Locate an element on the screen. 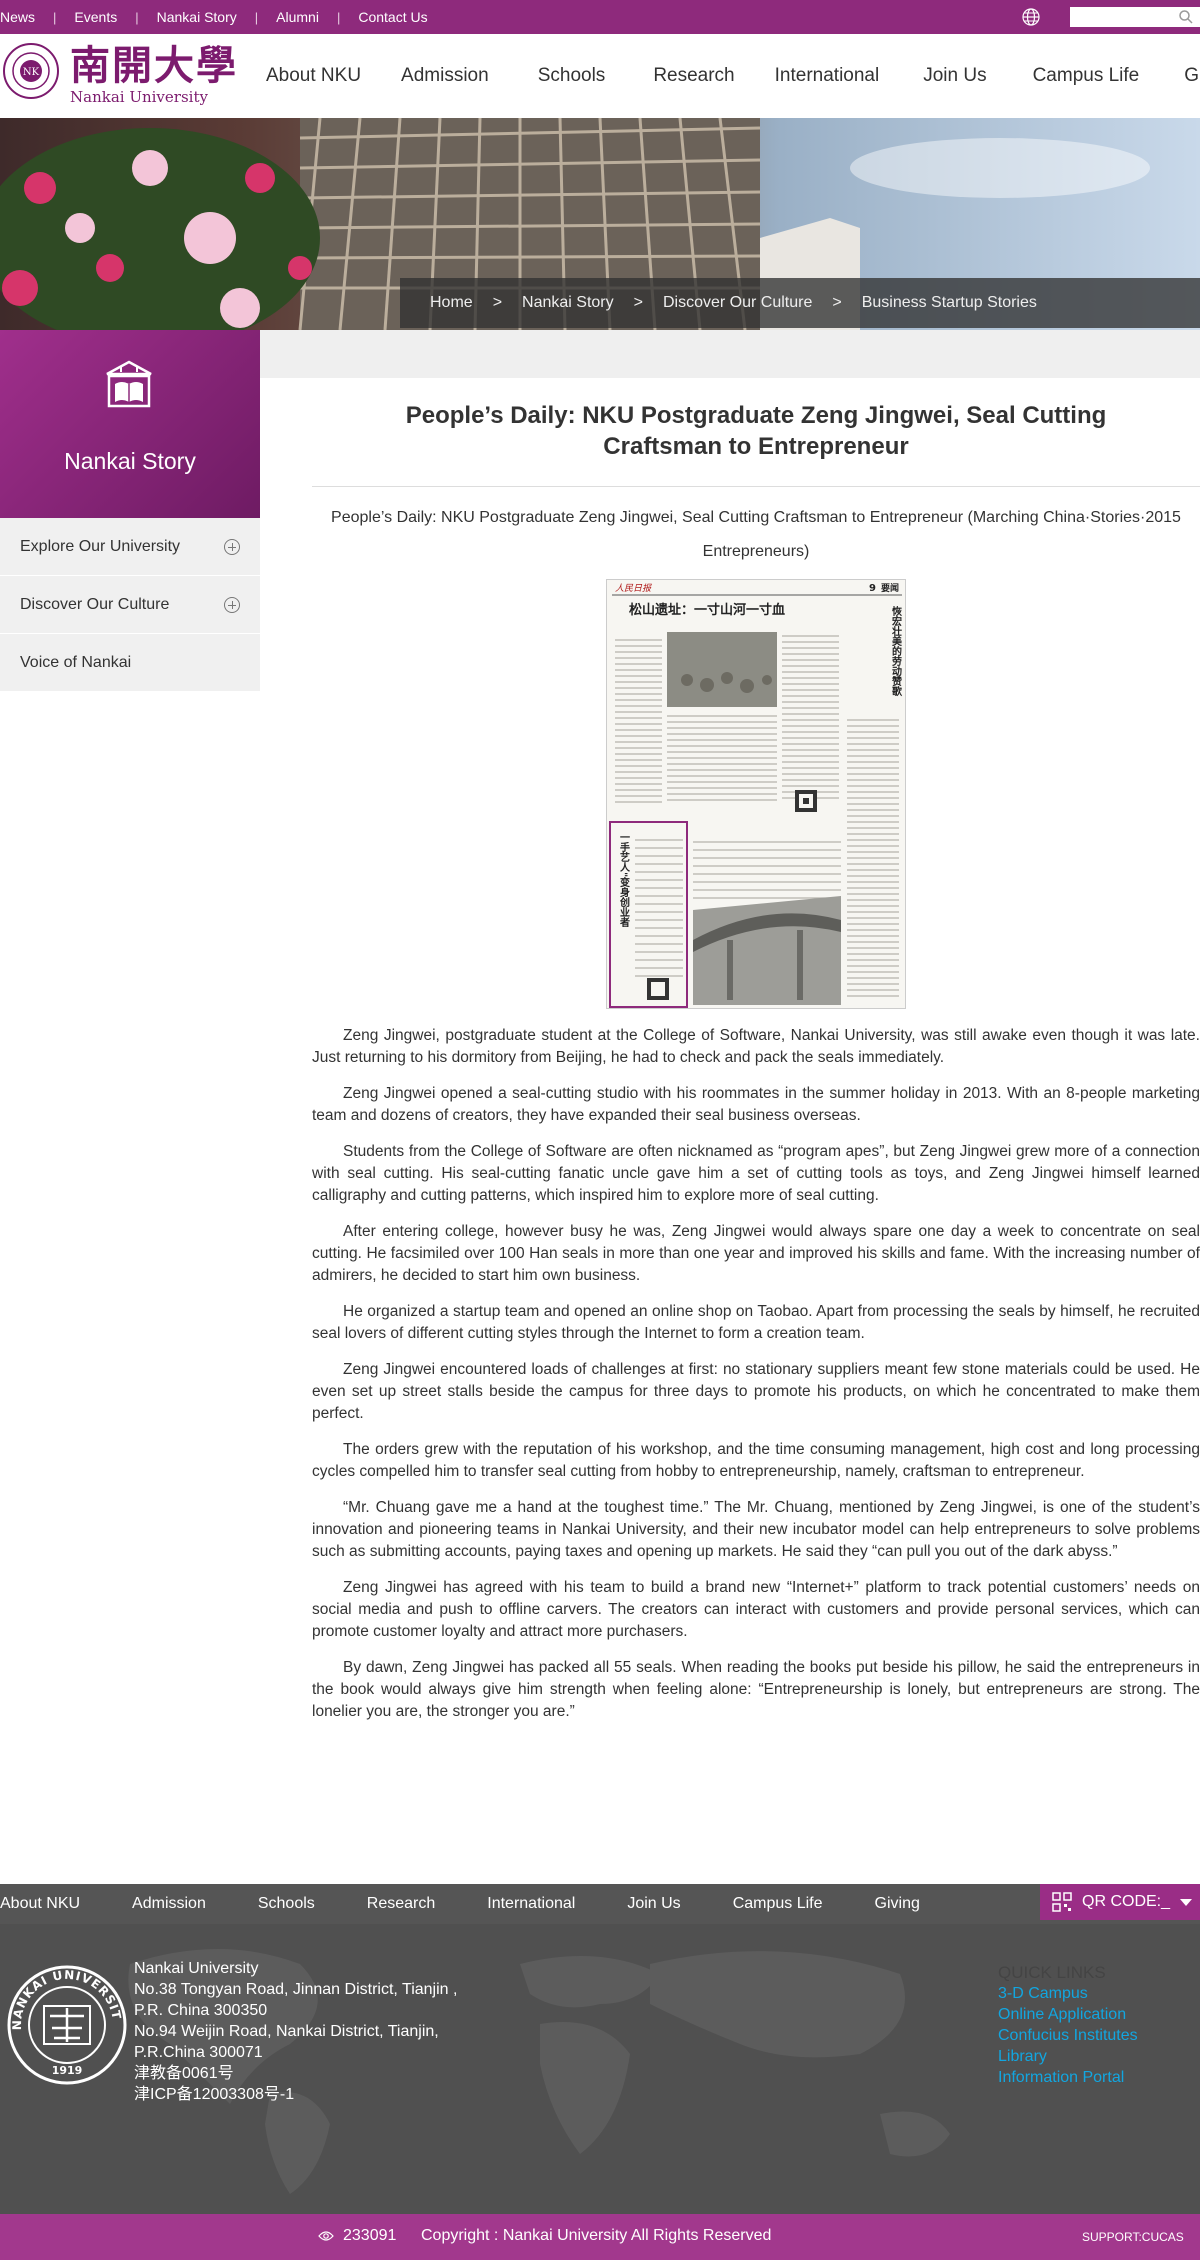  footer-nav-schools: Schools is located at coordinates (286, 1904).